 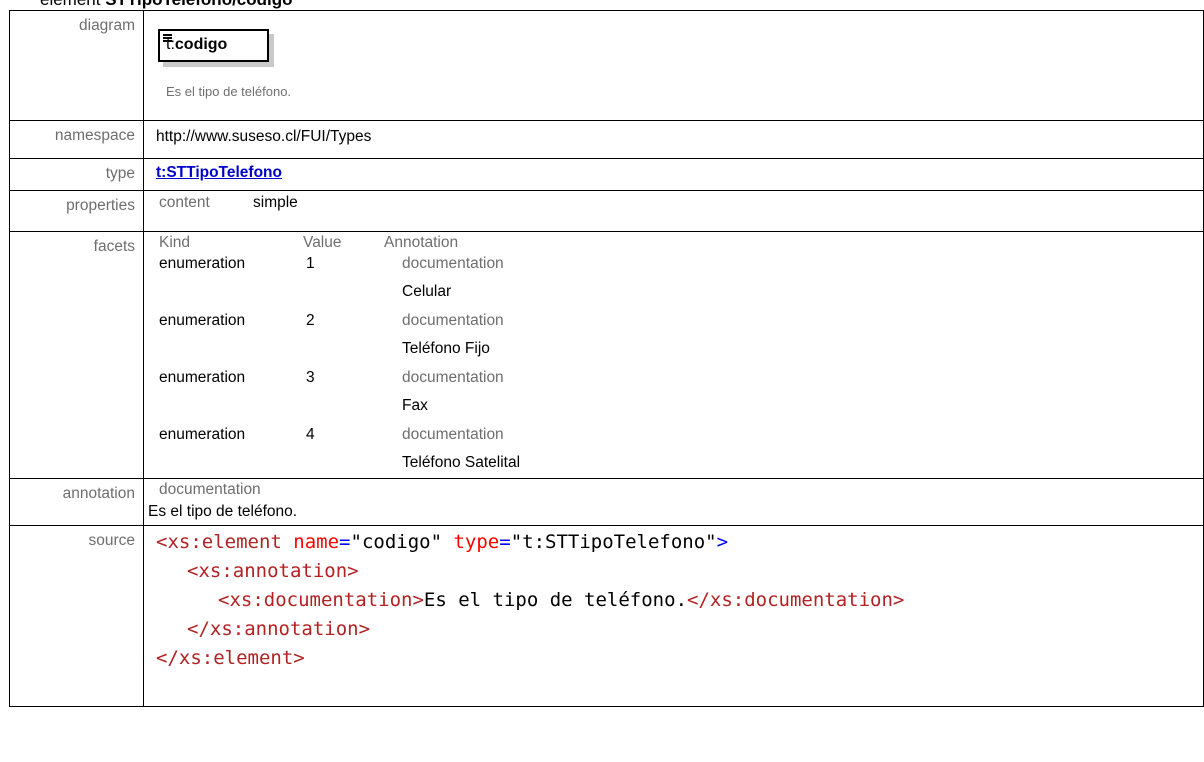 What do you see at coordinates (322, 242) in the screenshot?
I see `facets-header-value: Value` at bounding box center [322, 242].